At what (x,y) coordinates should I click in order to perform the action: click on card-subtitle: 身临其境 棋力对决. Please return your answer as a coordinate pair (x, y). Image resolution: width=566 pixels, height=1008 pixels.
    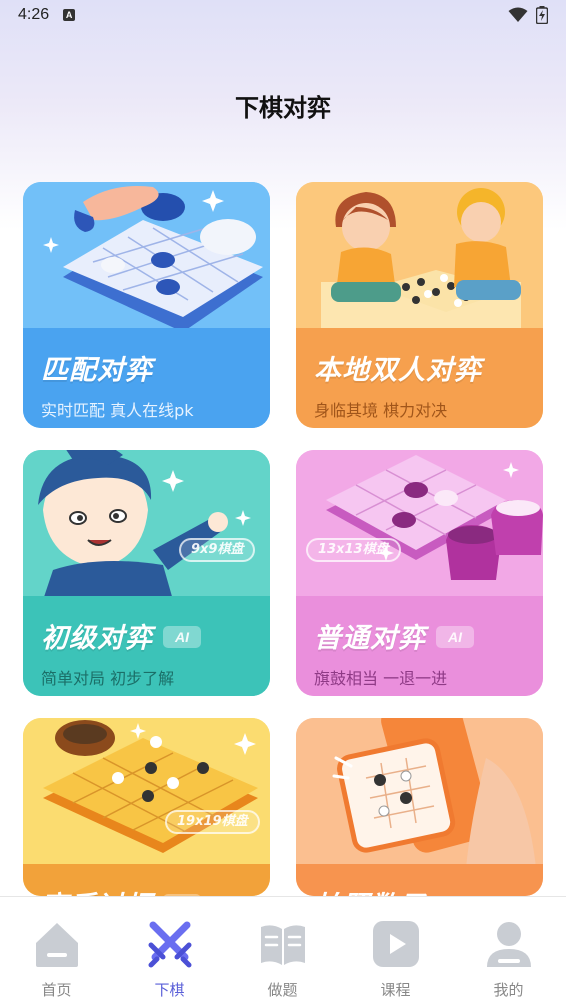
    Looking at the image, I should click on (381, 410).